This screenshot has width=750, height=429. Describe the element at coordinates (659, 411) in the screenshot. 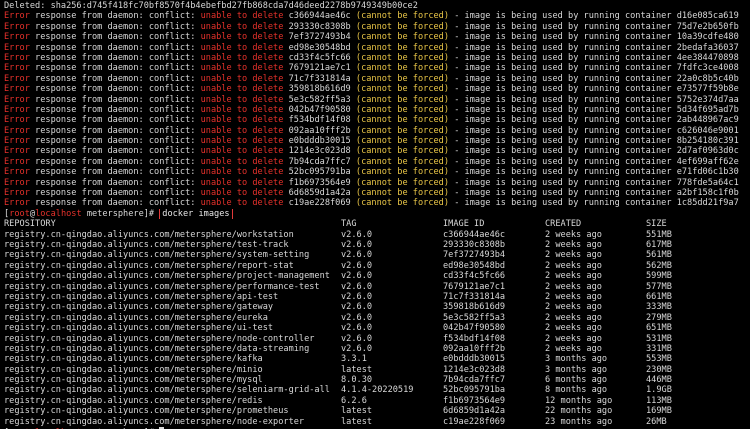

I see `cell-size: 169MB` at that location.